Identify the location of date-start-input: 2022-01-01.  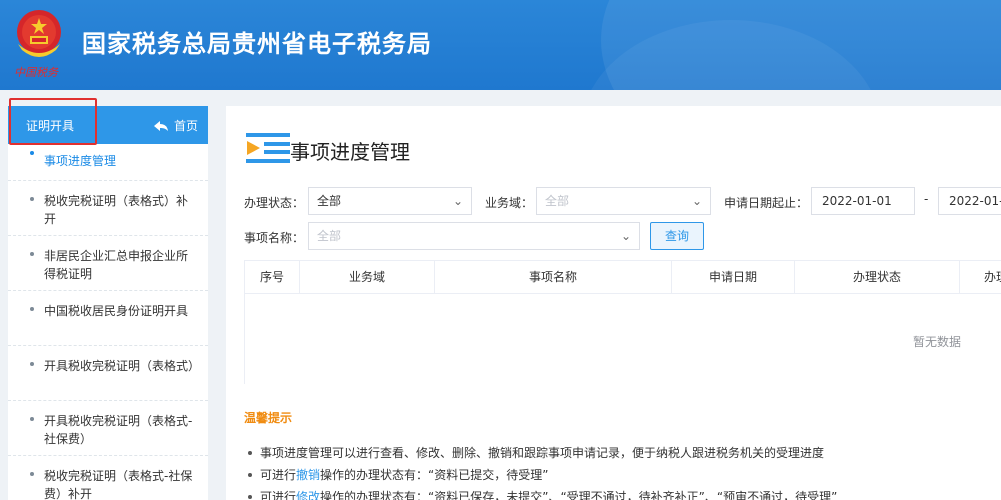
(863, 201).